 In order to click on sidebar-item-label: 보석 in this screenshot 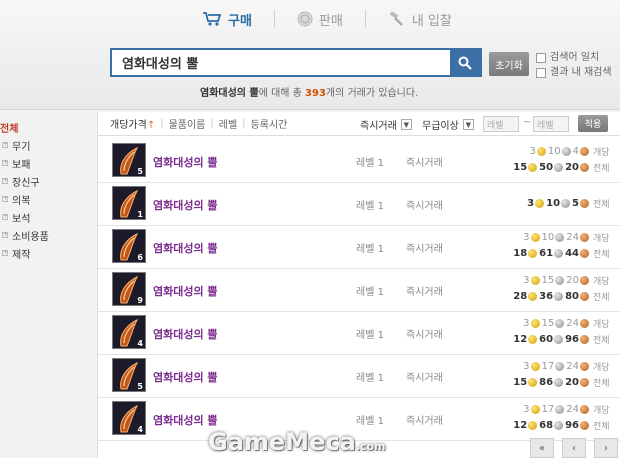, I will do `click(21, 219)`.